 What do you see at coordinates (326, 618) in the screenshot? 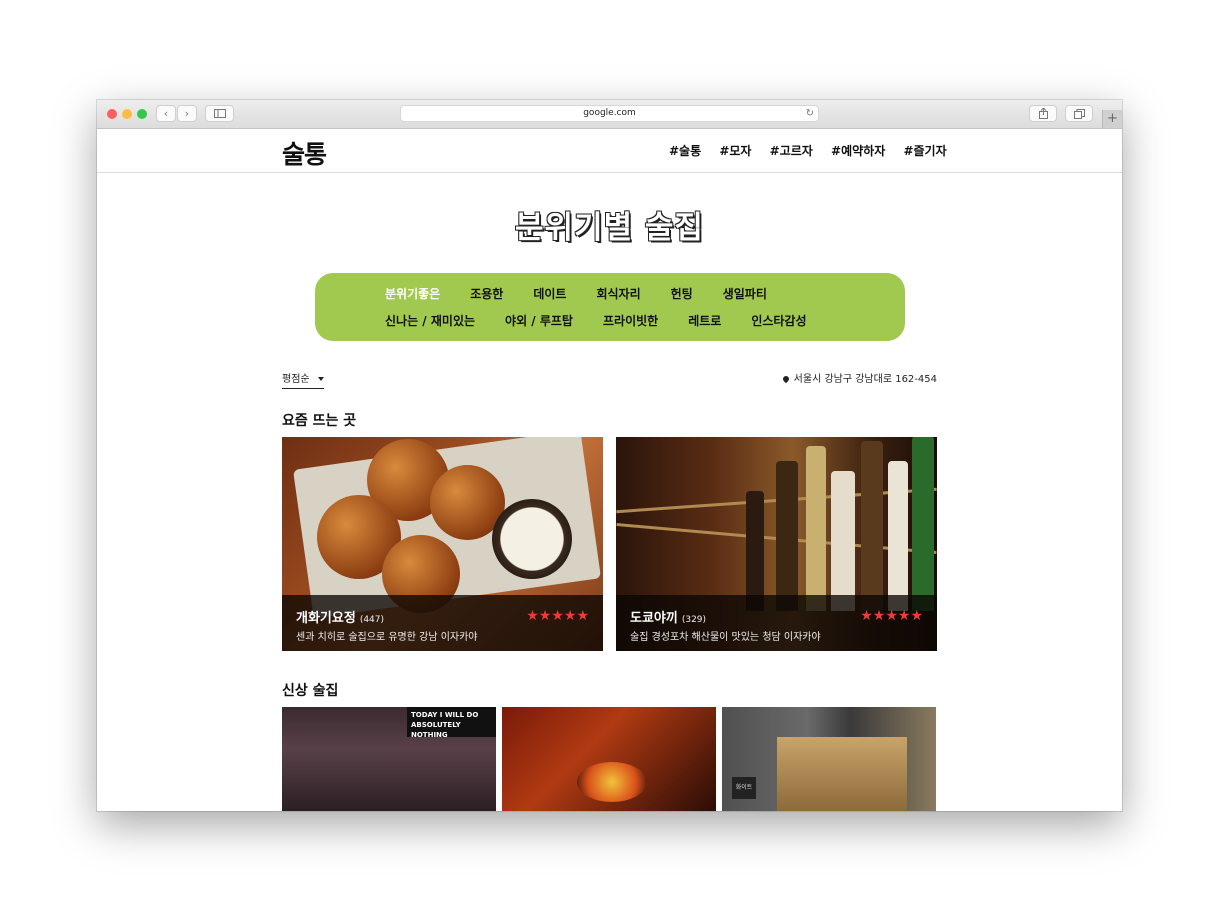
I see `place-name: 개화기요정` at bounding box center [326, 618].